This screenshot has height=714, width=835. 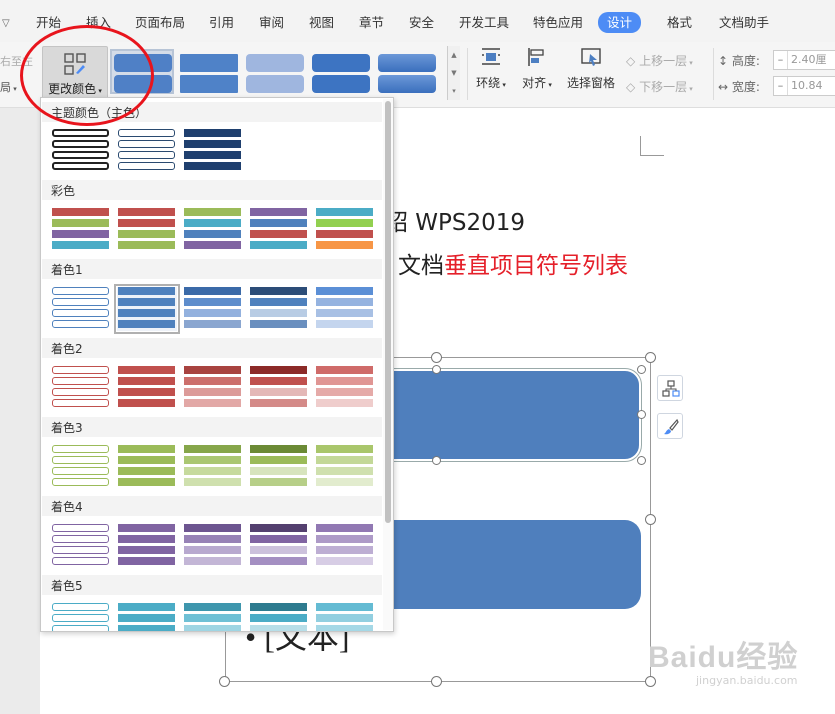 What do you see at coordinates (670, 426) in the screenshot?
I see `style-brush-button` at bounding box center [670, 426].